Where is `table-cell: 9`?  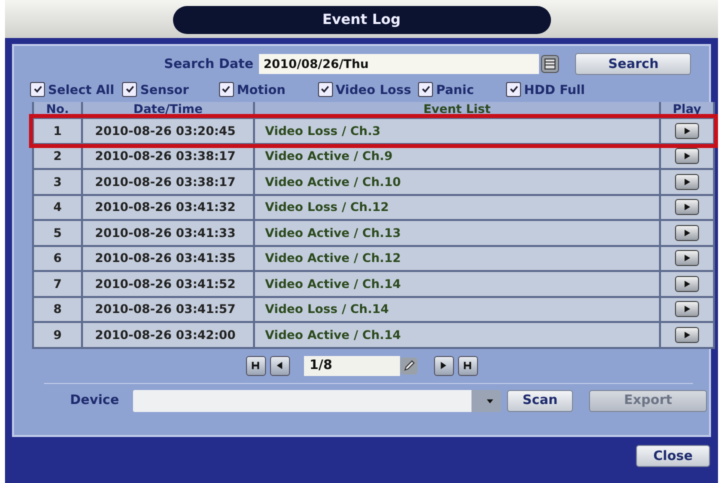
table-cell: 9 is located at coordinates (57, 335).